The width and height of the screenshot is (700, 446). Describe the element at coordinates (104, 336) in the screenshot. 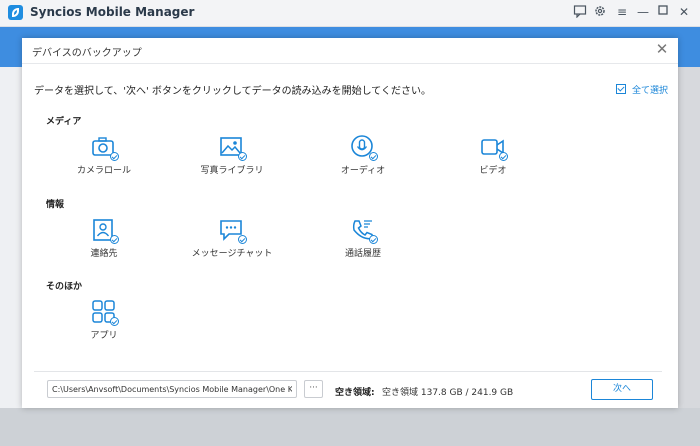

I see `item-label: アプリ` at that location.